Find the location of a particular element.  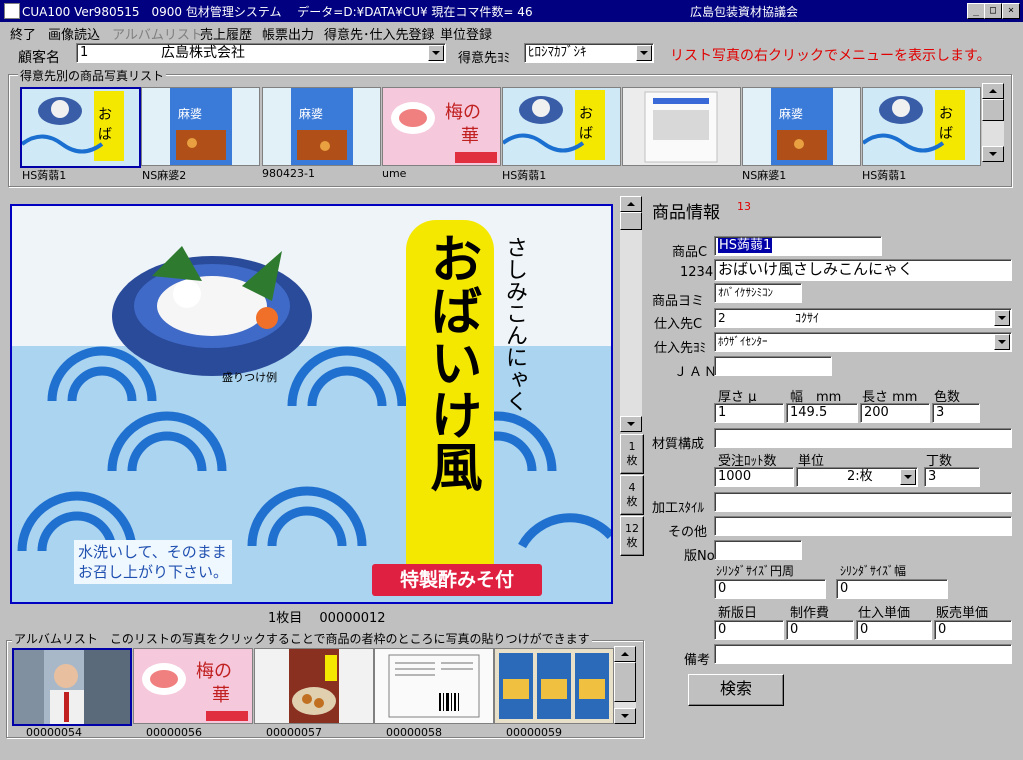

package-footer-line-2: お召し上がり下さい。 is located at coordinates (153, 572).